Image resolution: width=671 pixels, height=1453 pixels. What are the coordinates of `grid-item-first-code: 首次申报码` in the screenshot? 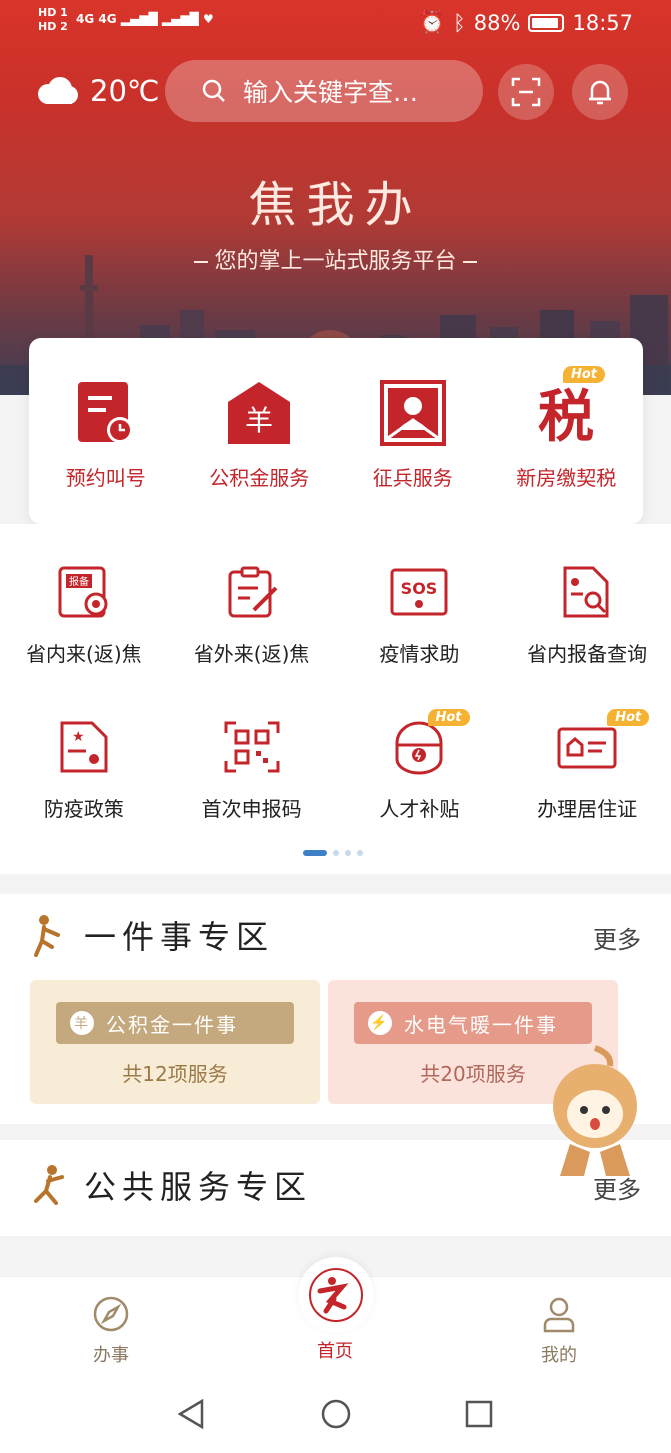 It's located at (252, 770).